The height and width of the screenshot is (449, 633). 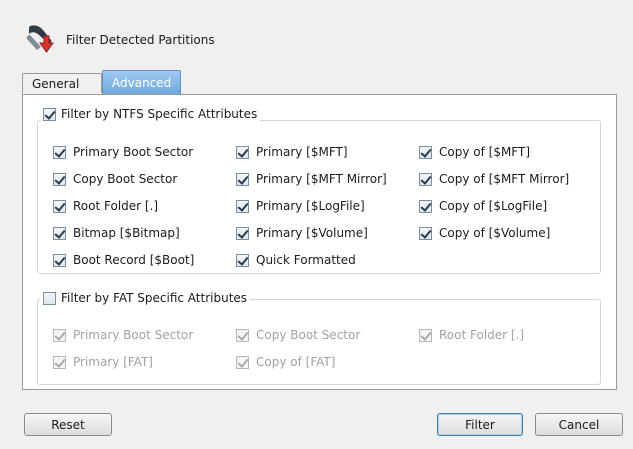 I want to click on ntfs-option-primary-volume: Primary [$Volume], so click(x=302, y=233).